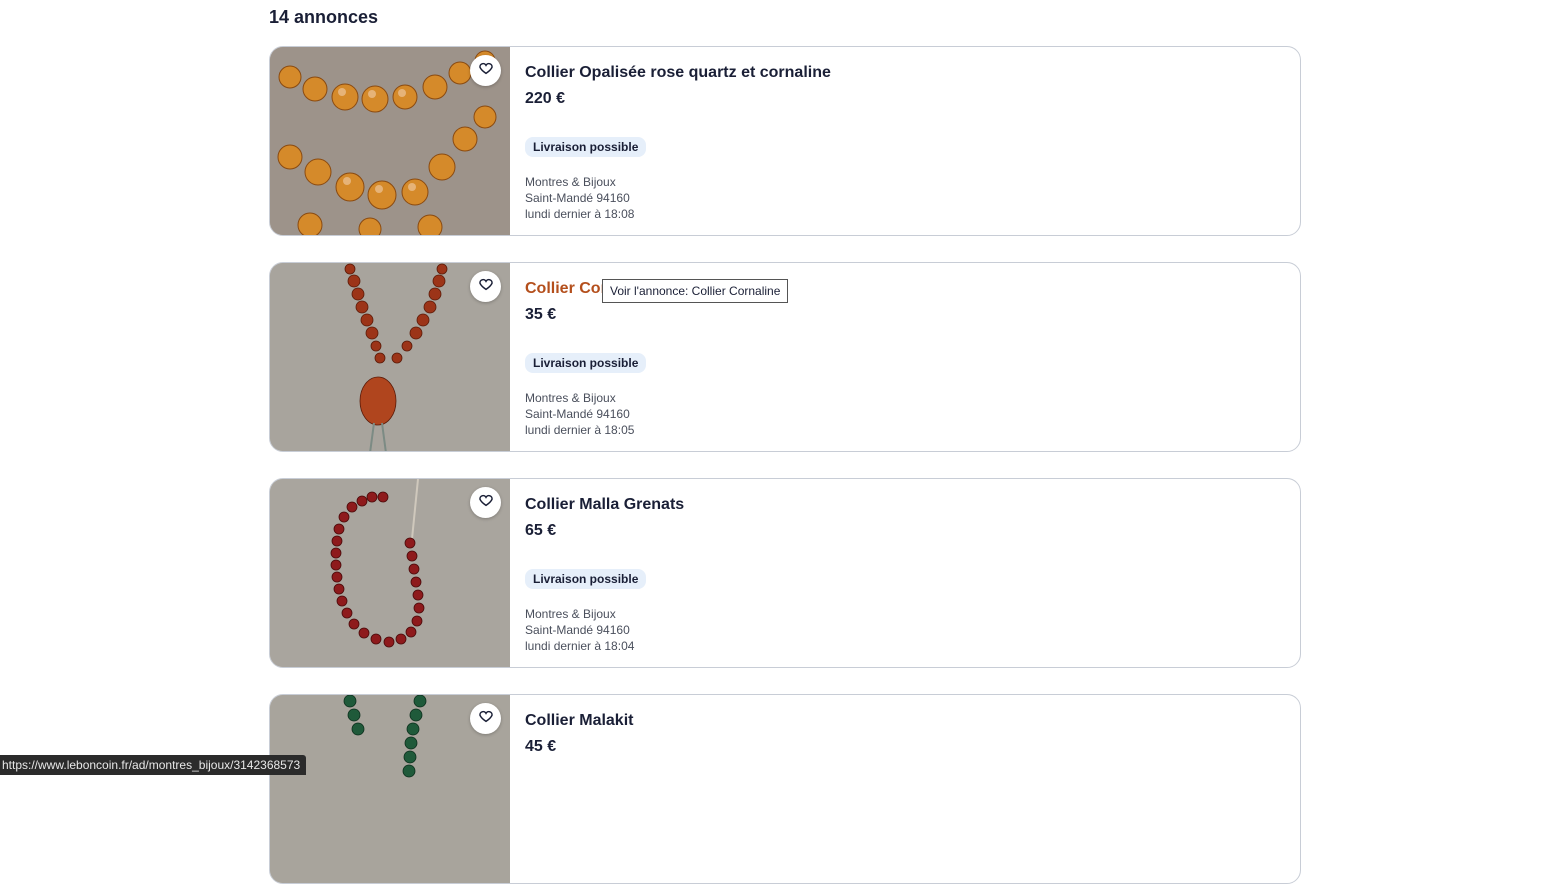  Describe the element at coordinates (540, 531) in the screenshot. I see `listing-price: 65 €` at that location.